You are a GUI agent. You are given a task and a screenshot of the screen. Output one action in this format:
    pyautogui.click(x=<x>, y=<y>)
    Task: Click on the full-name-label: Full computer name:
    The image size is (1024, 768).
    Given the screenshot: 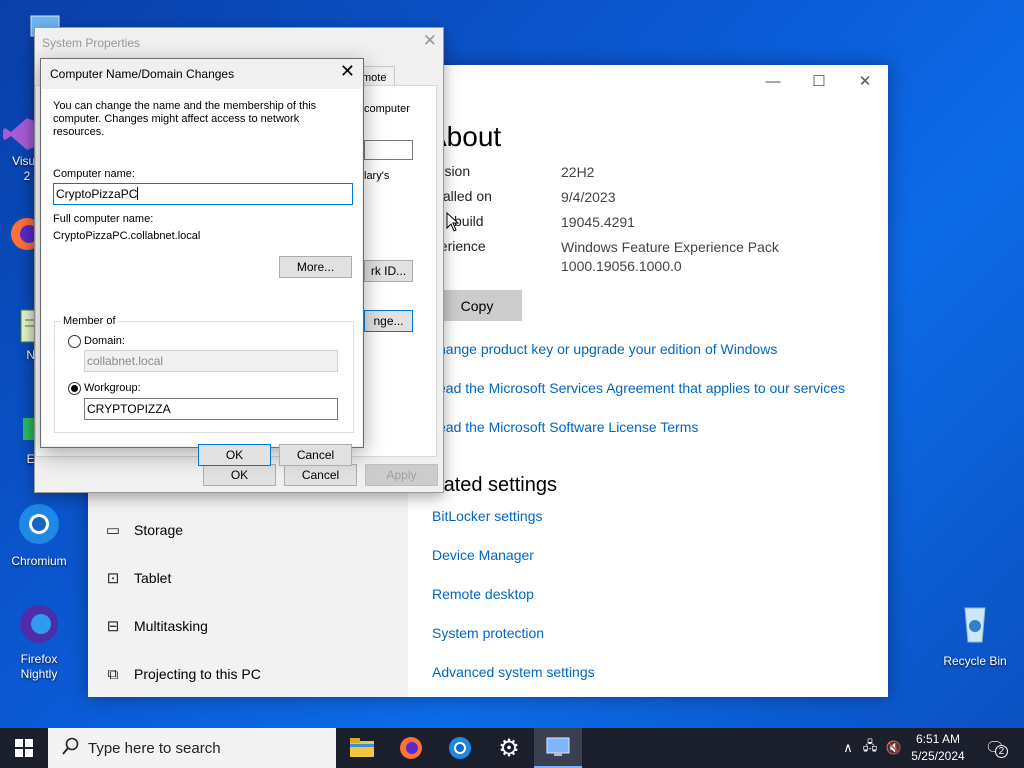 What is the action you would take?
    pyautogui.click(x=103, y=219)
    